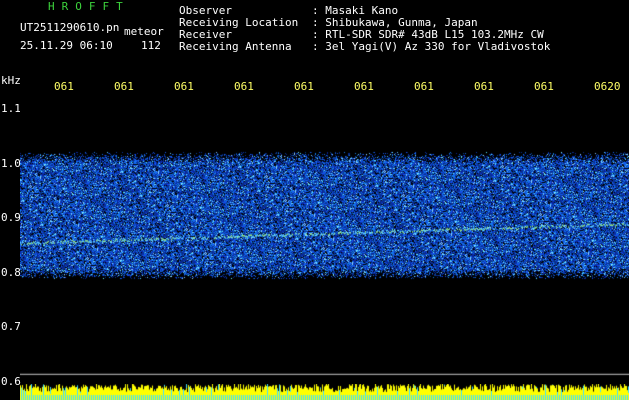  Describe the element at coordinates (11, 80) in the screenshot. I see `y-axis-unit: kHz` at that location.